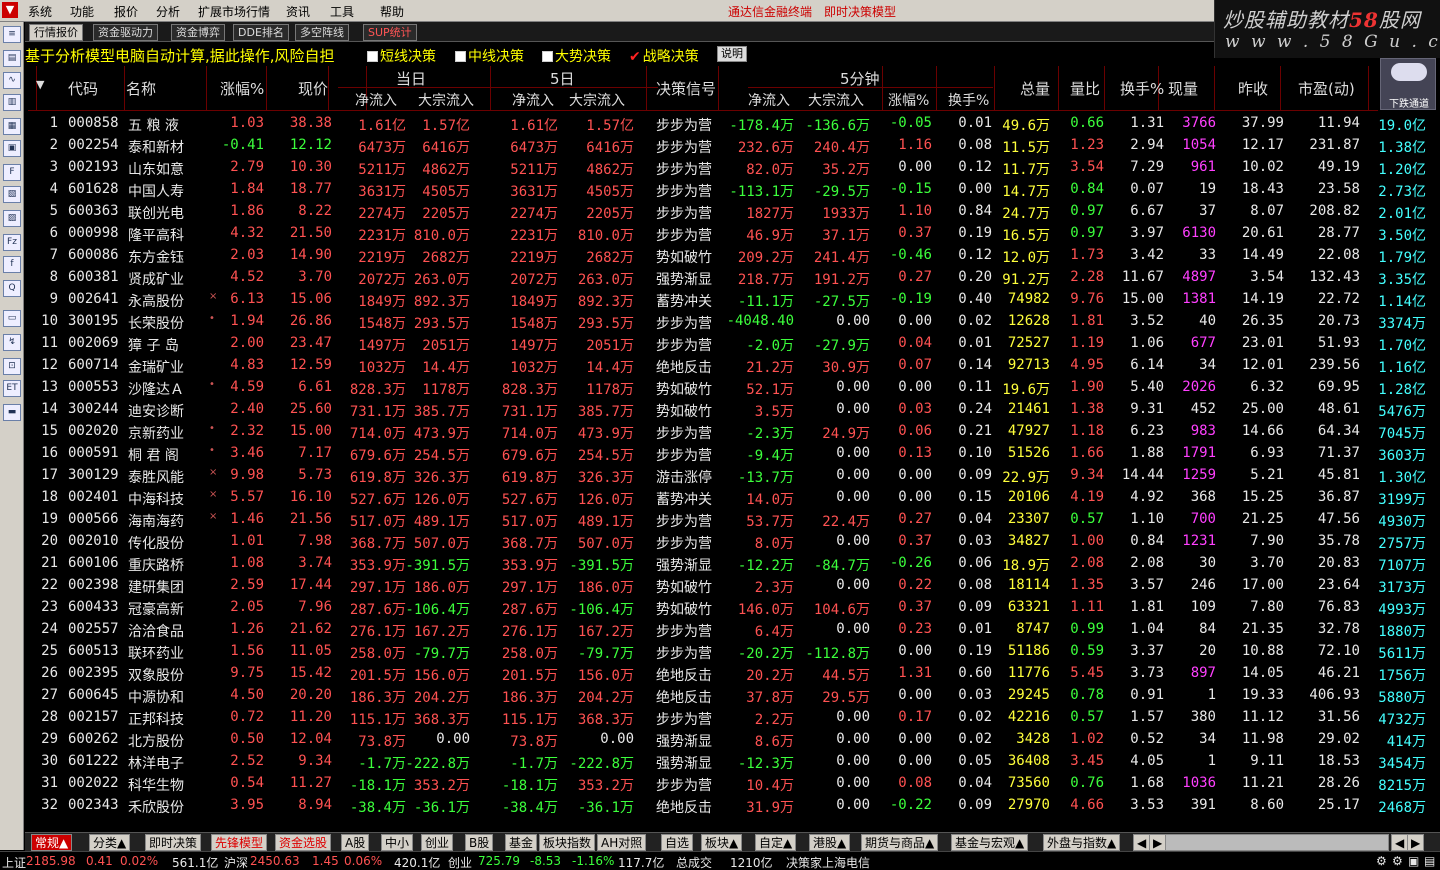 The image size is (1440, 870). Describe the element at coordinates (12, 388) in the screenshot. I see `toolbar-icon-15: ET` at that location.